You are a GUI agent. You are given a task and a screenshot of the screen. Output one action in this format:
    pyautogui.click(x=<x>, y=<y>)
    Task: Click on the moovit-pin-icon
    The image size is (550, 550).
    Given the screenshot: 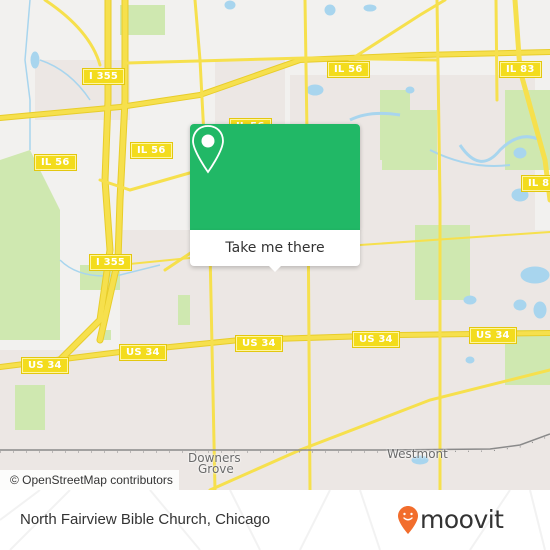 What is the action you would take?
    pyautogui.click(x=408, y=520)
    